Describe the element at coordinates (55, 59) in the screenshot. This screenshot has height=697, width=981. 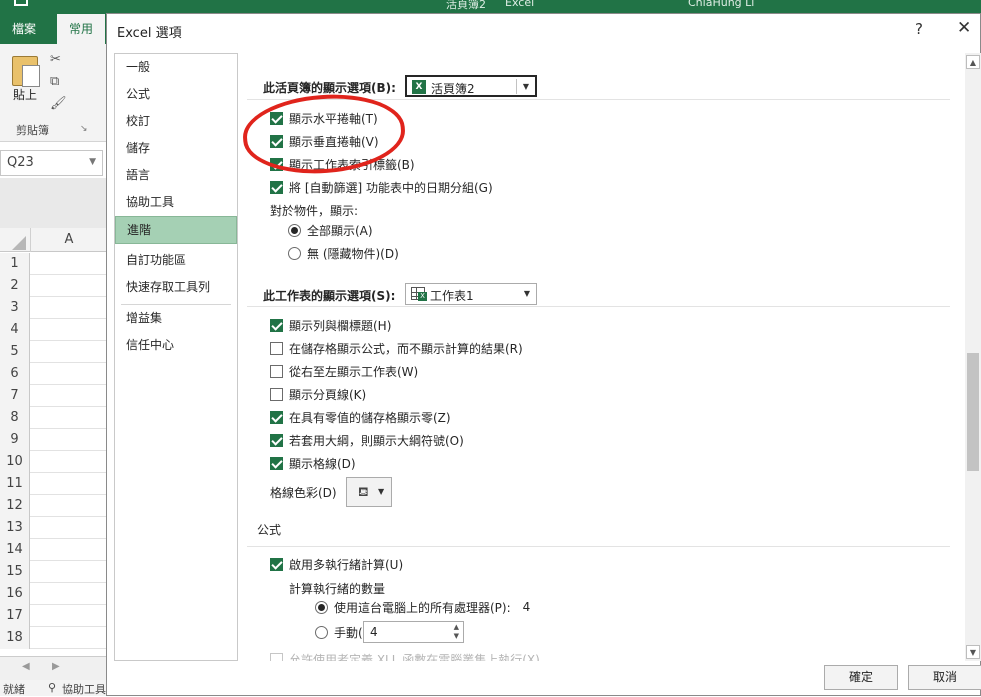
I see `cut-icon: ✂` at that location.